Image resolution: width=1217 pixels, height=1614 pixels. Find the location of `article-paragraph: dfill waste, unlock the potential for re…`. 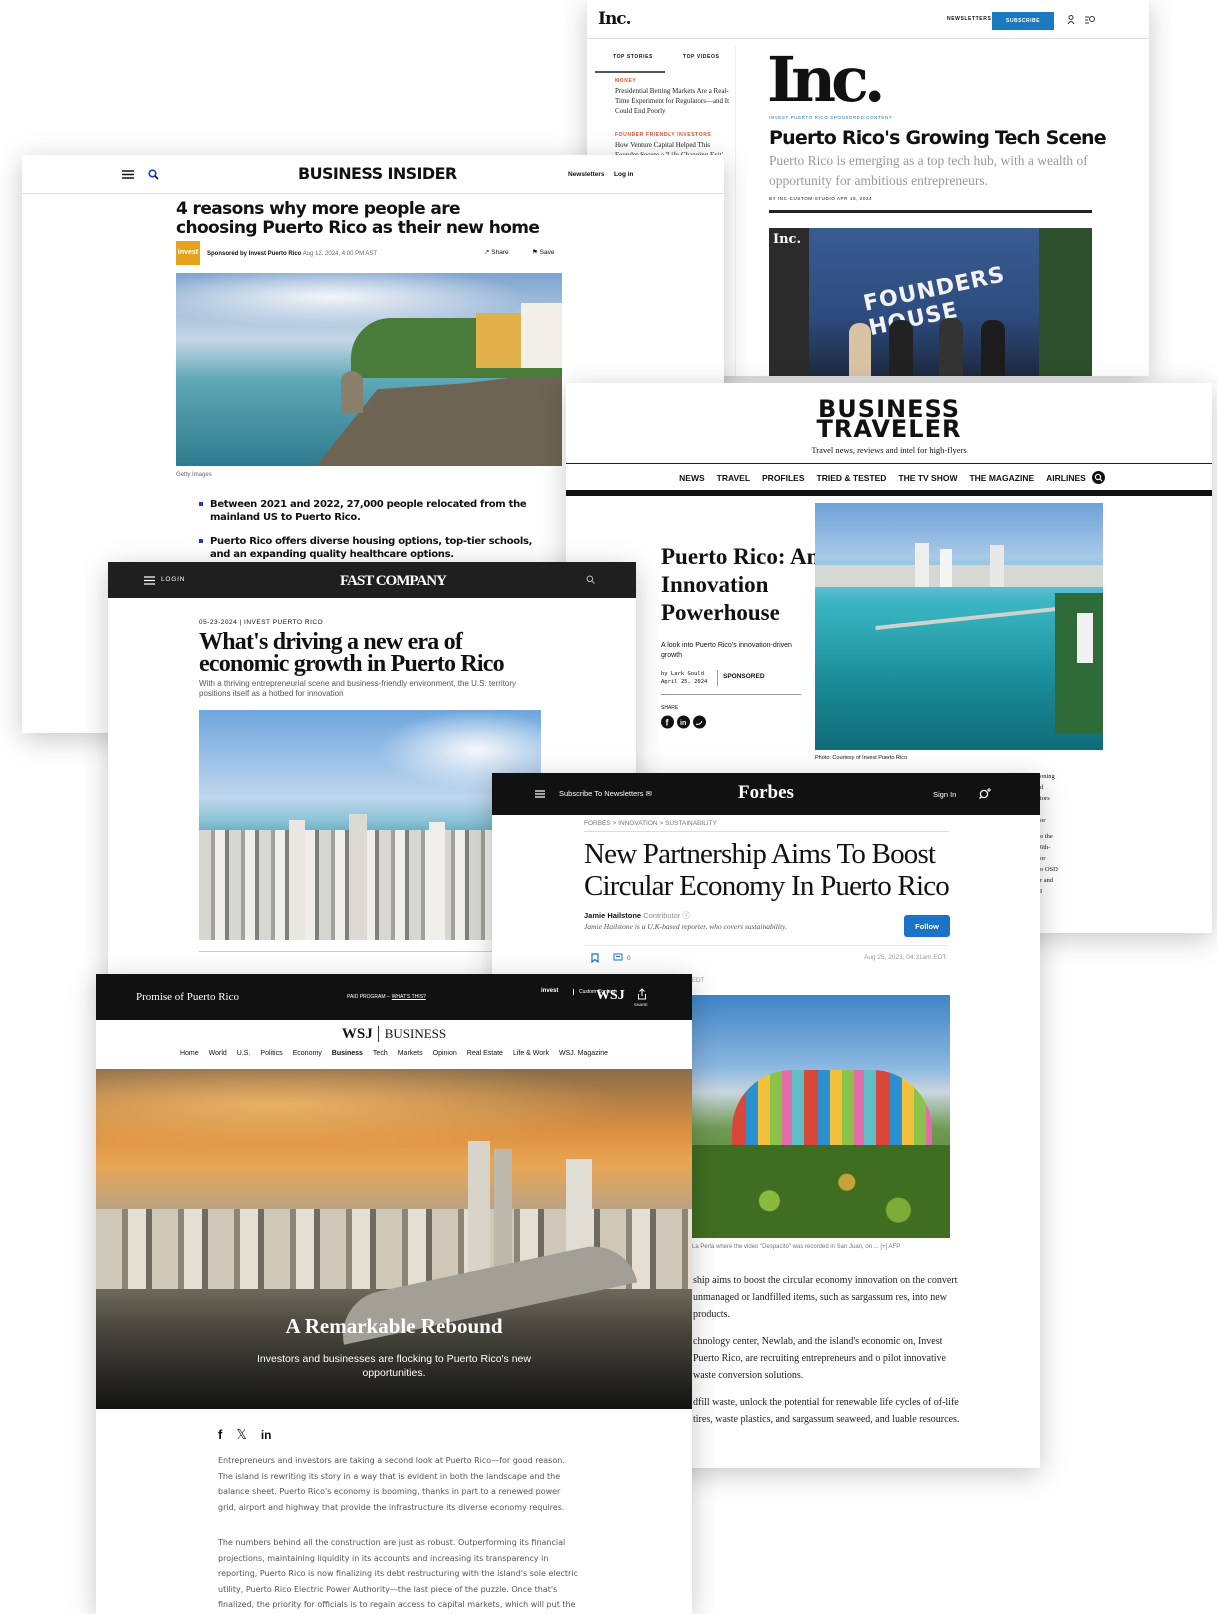

article-paragraph: dfill waste, unlock the potential for re… is located at coordinates (826, 1411).